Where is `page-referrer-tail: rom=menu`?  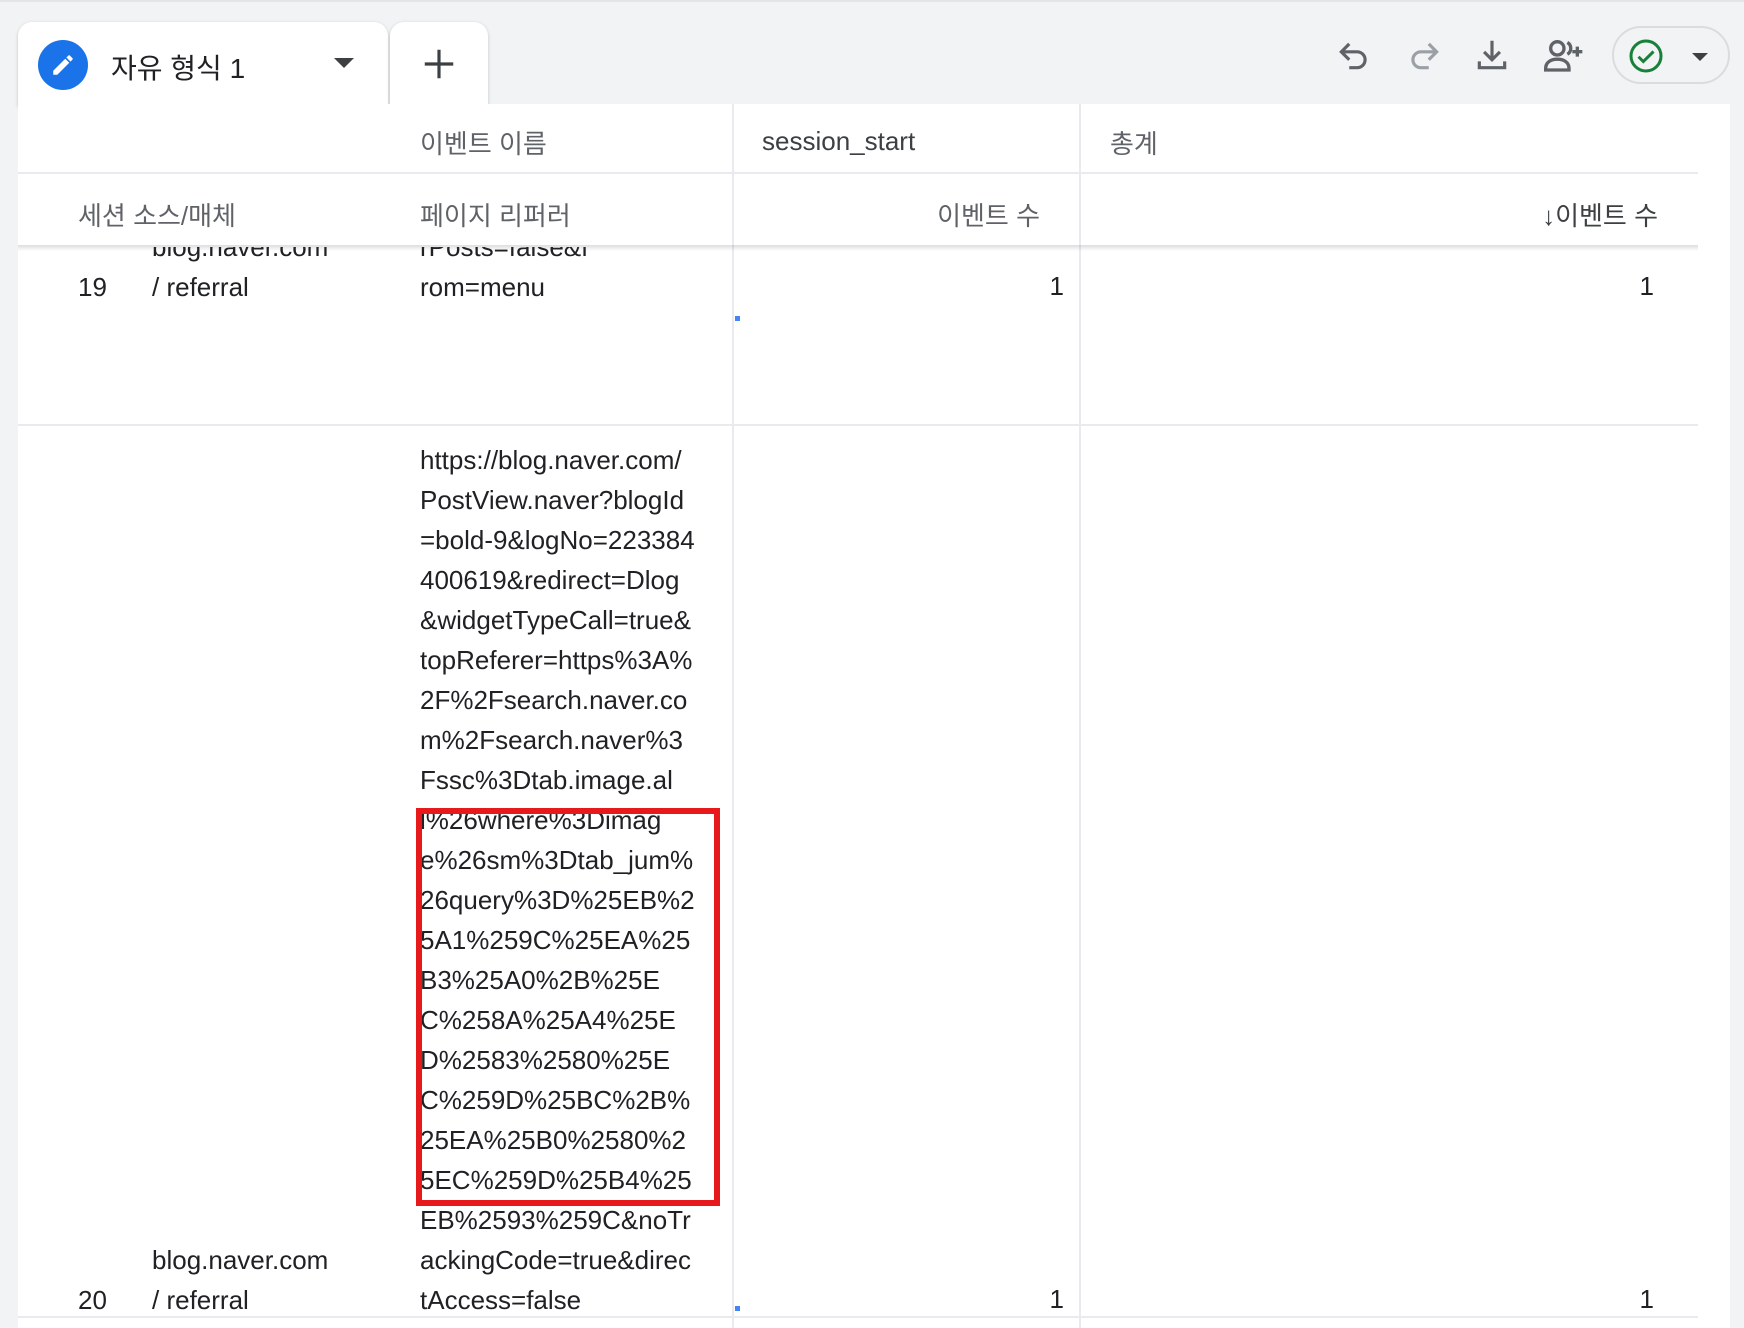
page-referrer-tail: rom=menu is located at coordinates (482, 287).